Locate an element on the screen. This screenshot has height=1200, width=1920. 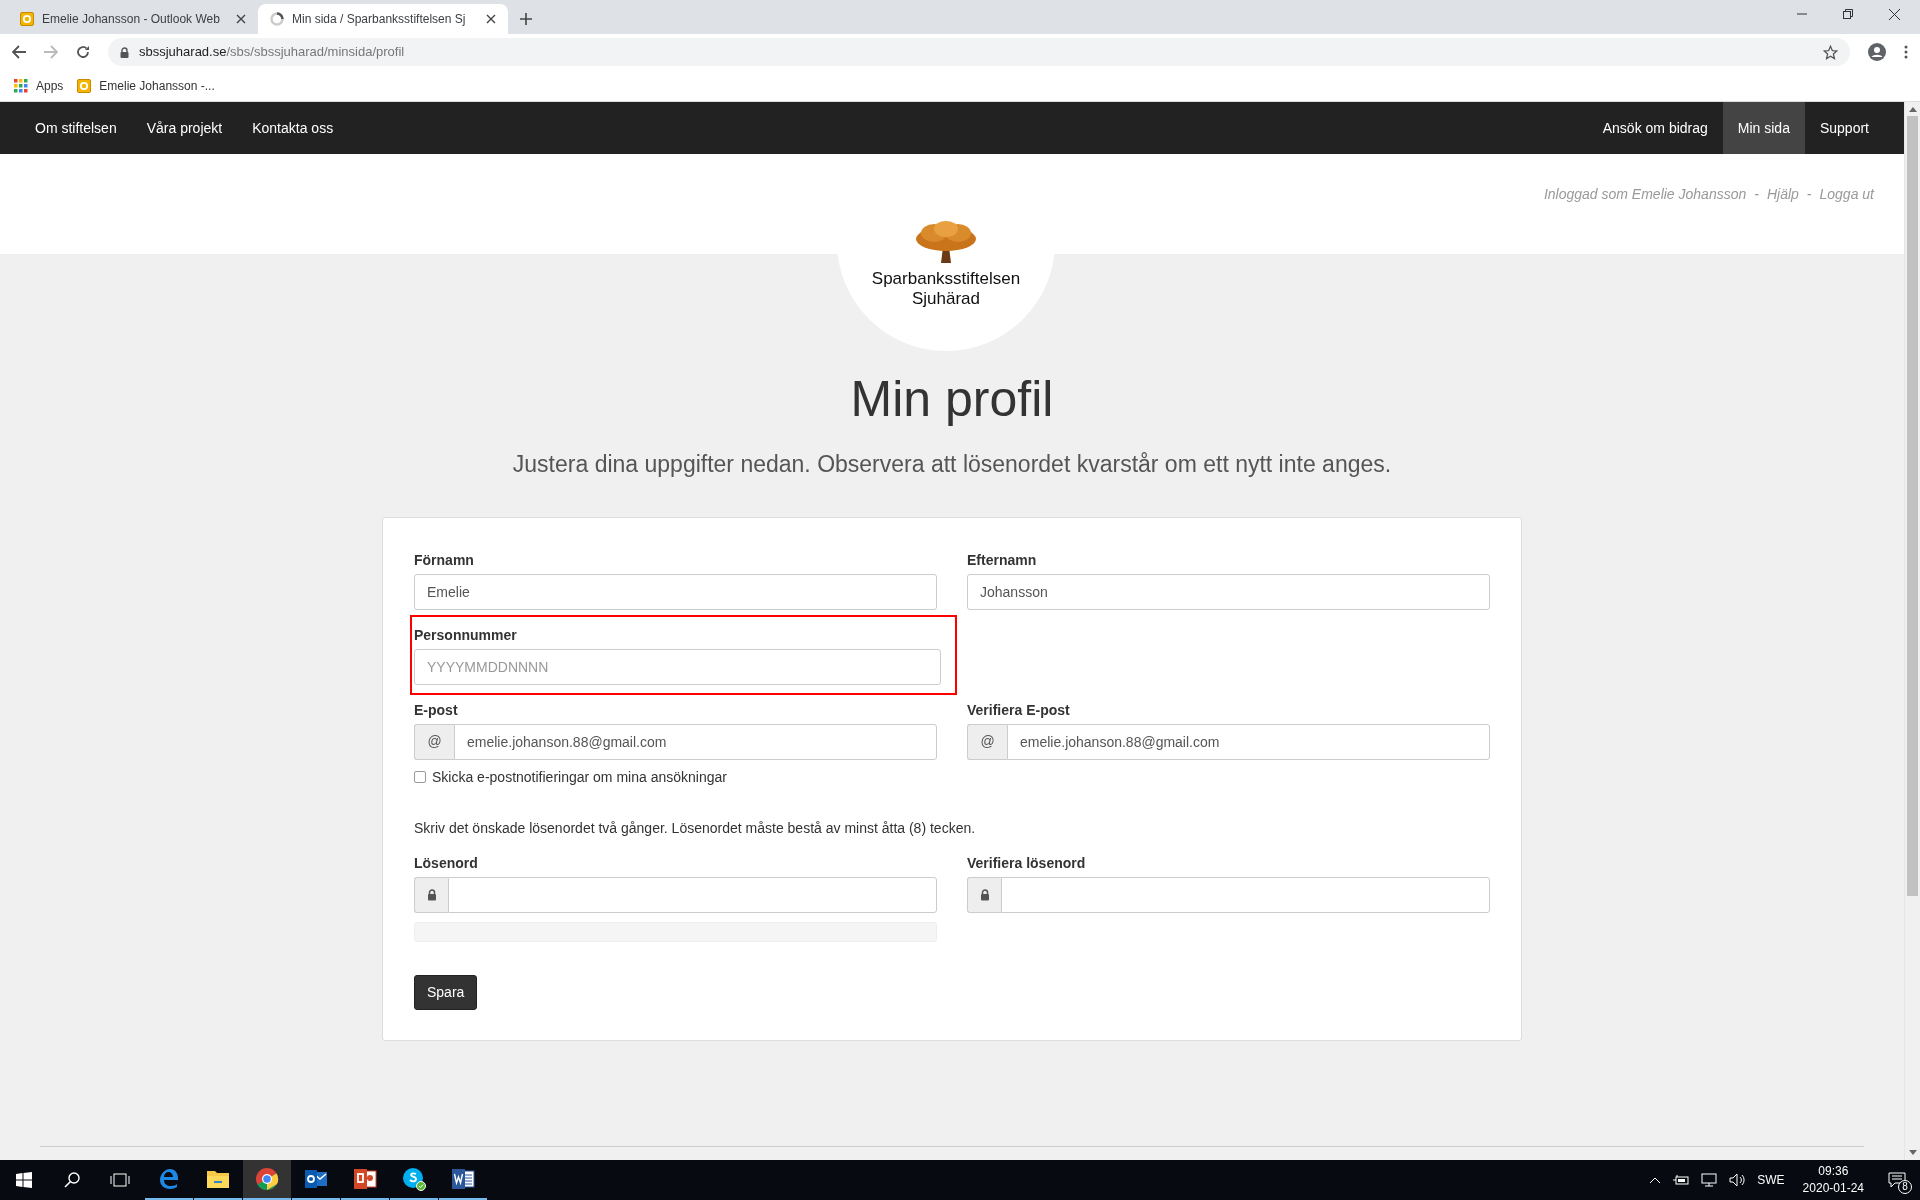
folder-icon is located at coordinates (218, 1179).